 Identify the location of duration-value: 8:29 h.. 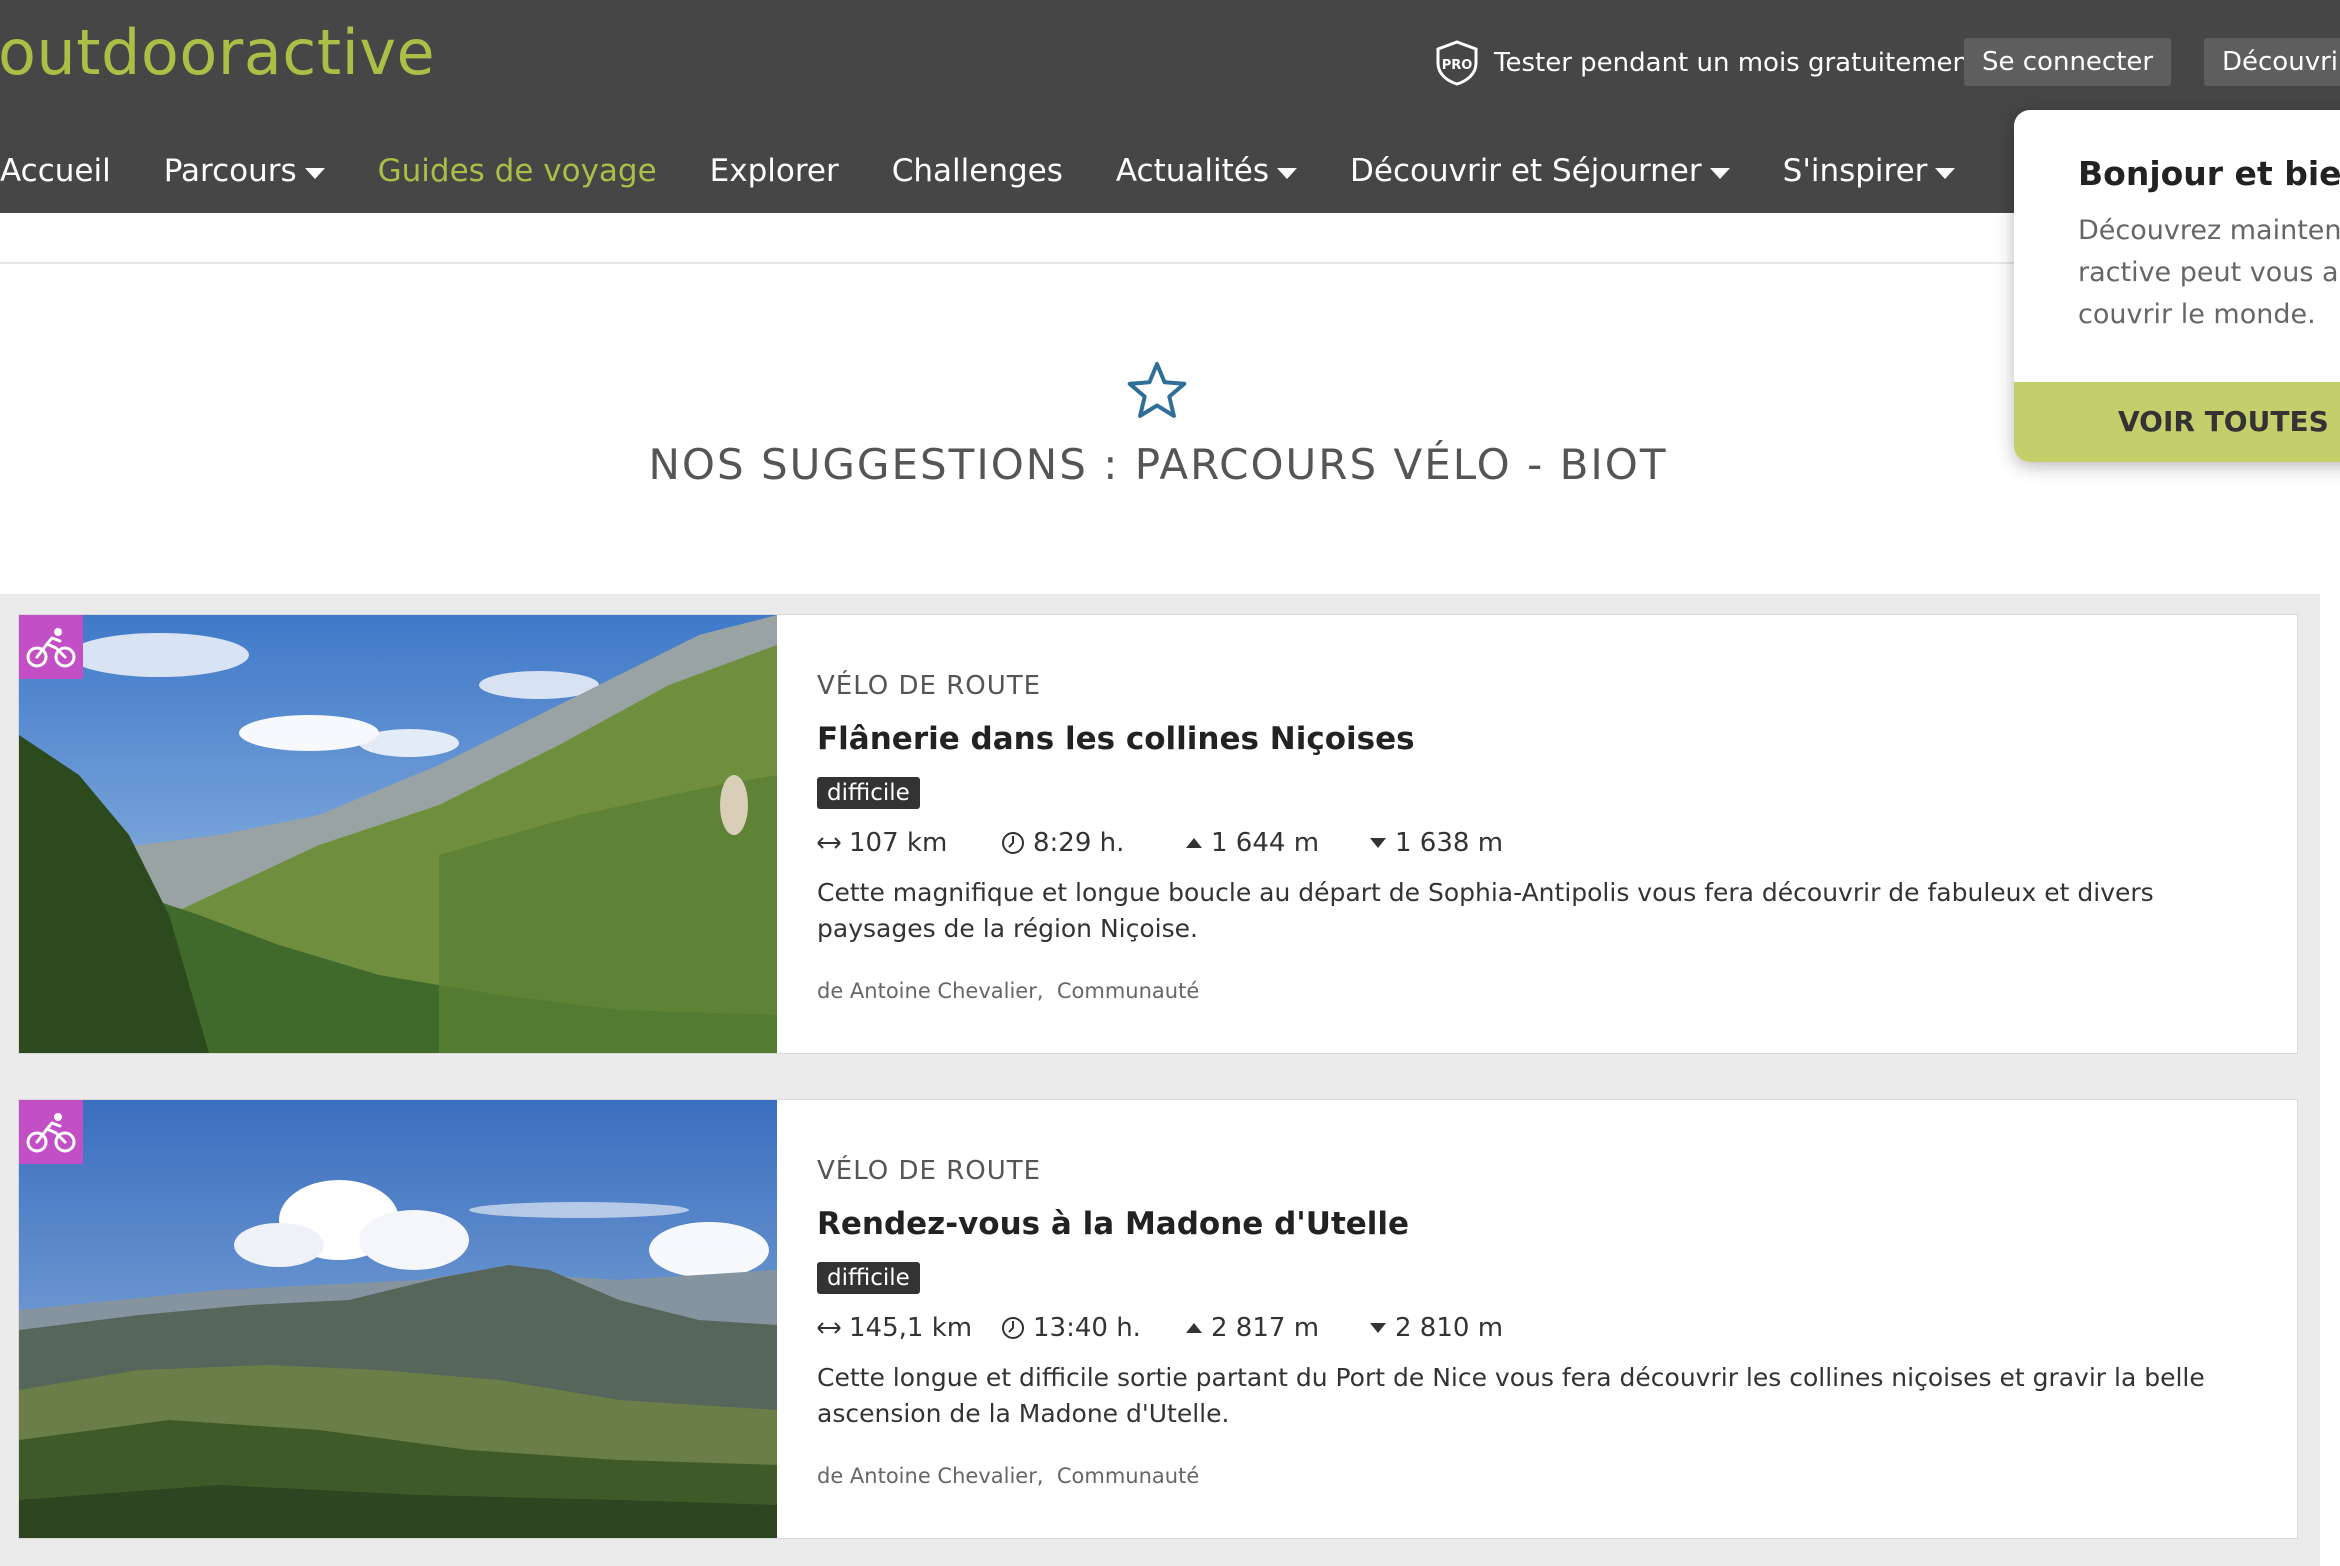
(1079, 843).